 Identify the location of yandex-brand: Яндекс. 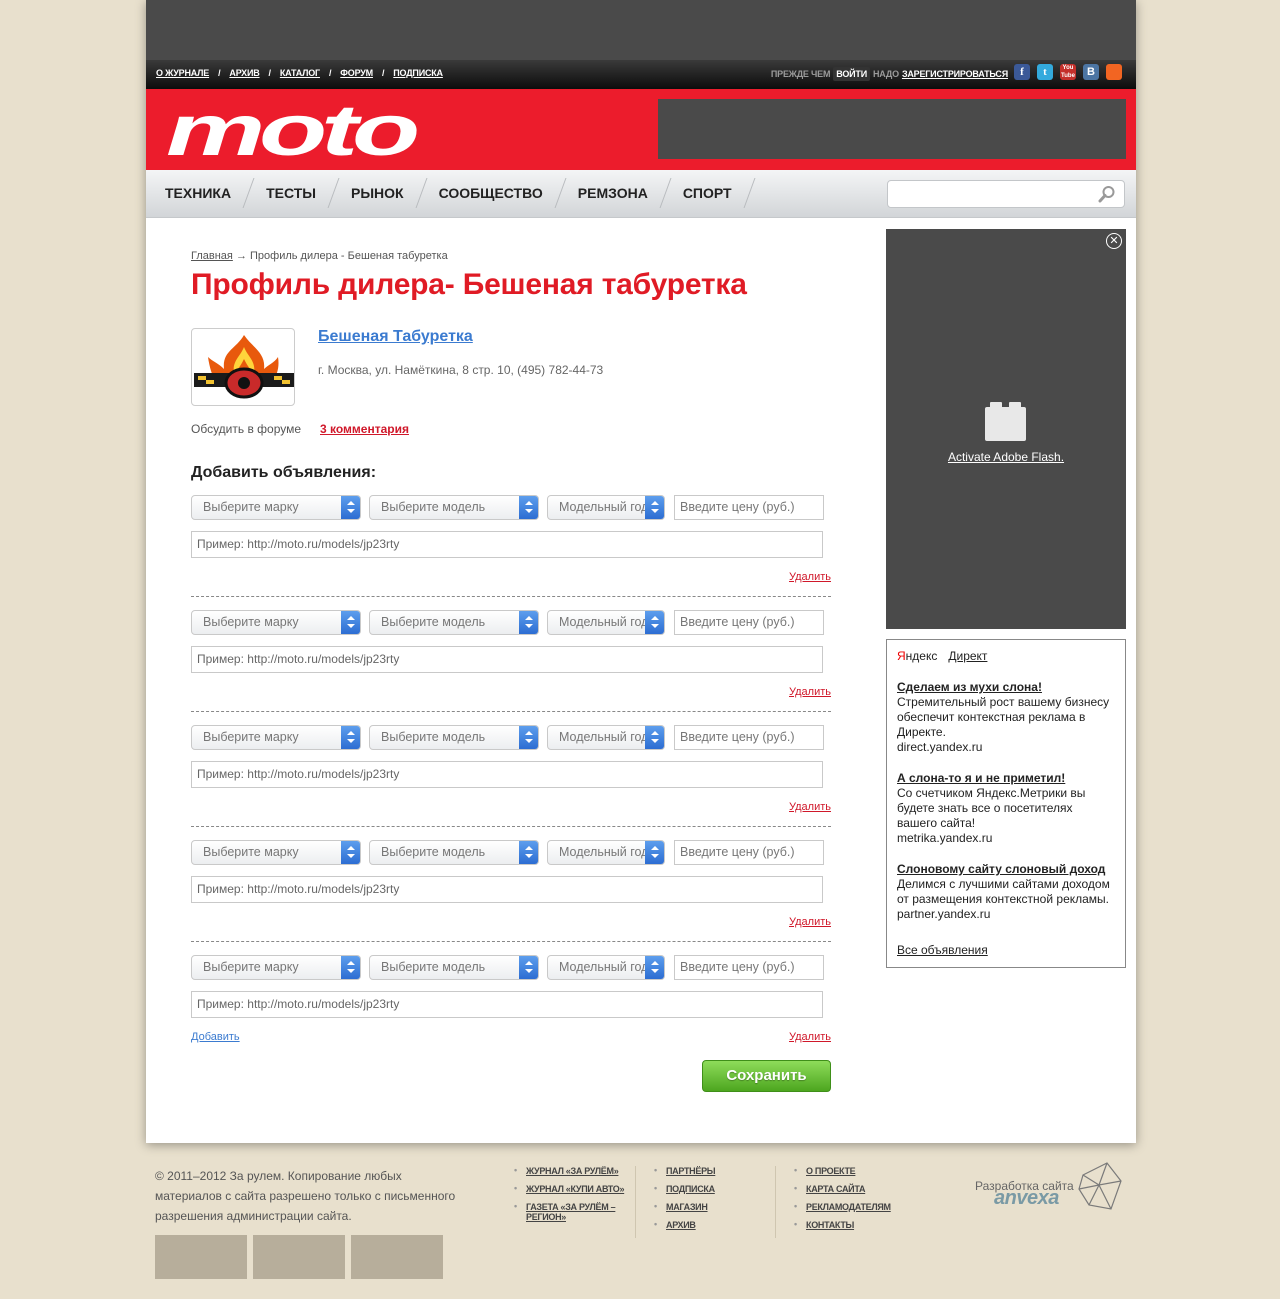
(917, 656).